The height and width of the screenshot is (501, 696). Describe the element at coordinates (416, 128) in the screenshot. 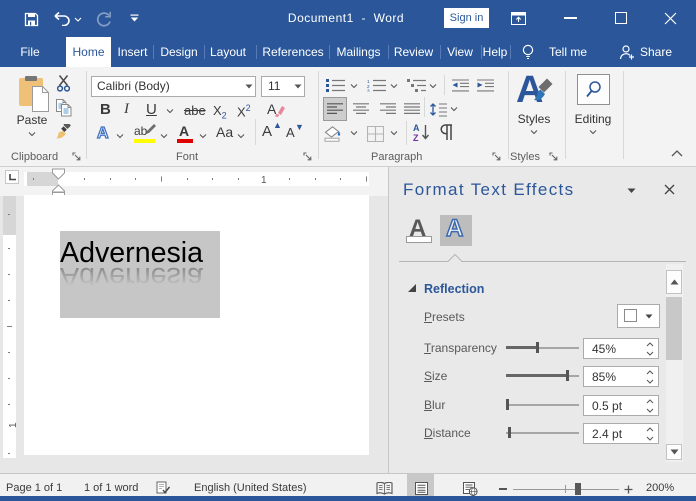

I see `svg-text: A` at that location.